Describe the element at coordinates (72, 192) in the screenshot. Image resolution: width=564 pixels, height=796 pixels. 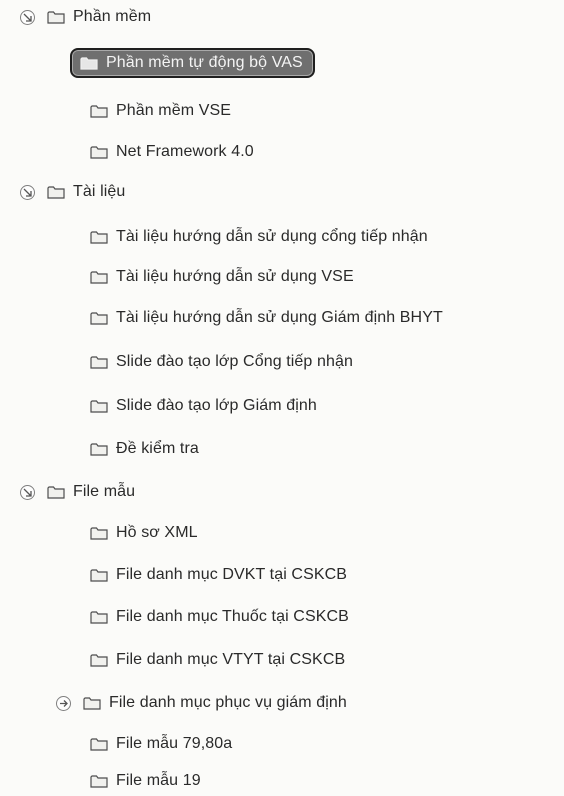
I see `tree-node-tai-lieu: Tài liệu` at that location.